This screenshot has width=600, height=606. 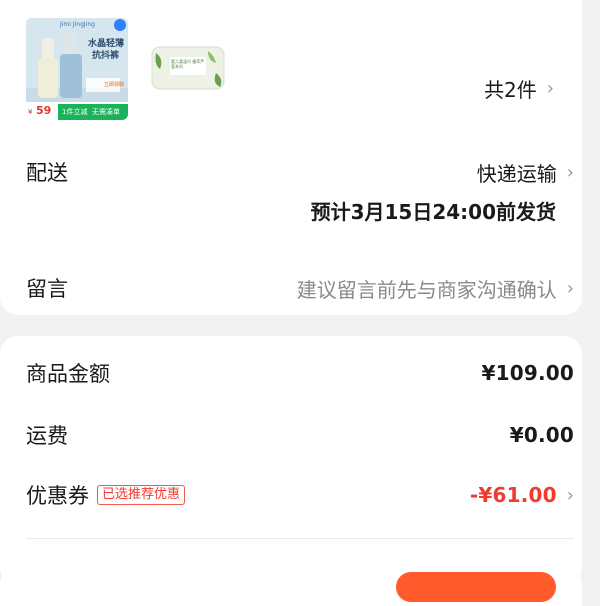 What do you see at coordinates (57, 496) in the screenshot?
I see `coupon-label: 优惠券` at bounding box center [57, 496].